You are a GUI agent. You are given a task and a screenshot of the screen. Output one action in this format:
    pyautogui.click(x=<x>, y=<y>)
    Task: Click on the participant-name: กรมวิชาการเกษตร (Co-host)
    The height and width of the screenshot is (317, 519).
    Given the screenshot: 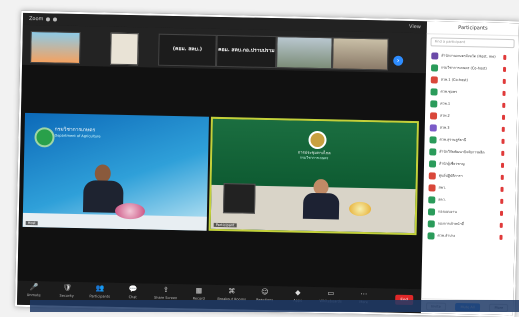 What is the action you would take?
    pyautogui.click(x=472, y=68)
    